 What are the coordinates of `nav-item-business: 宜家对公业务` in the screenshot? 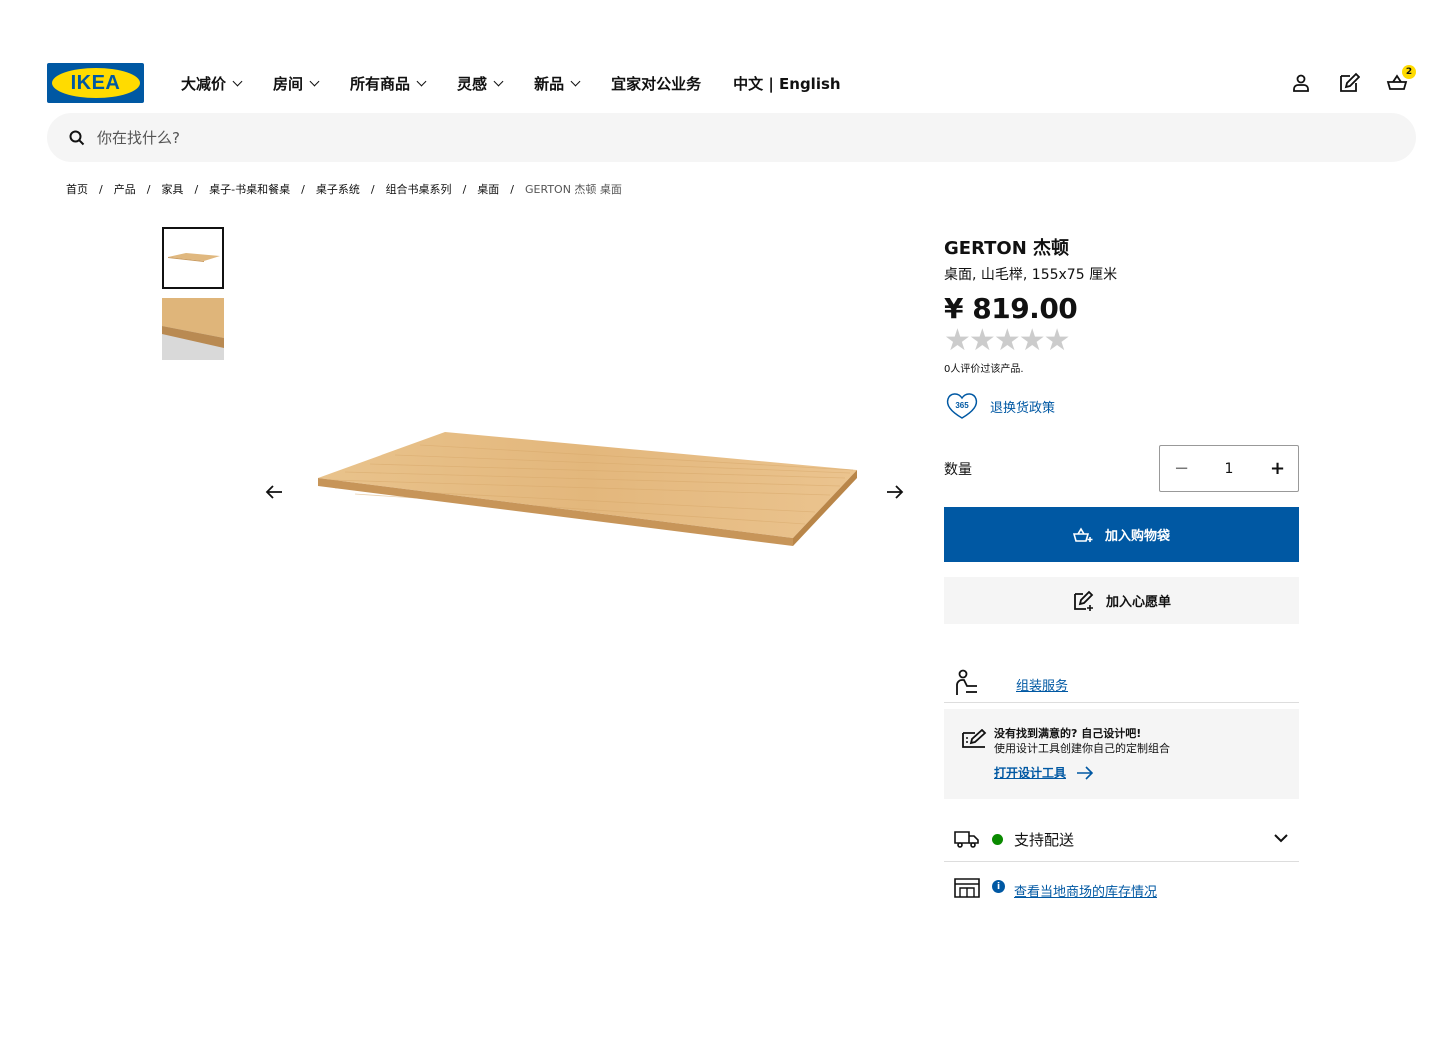 It's located at (656, 83).